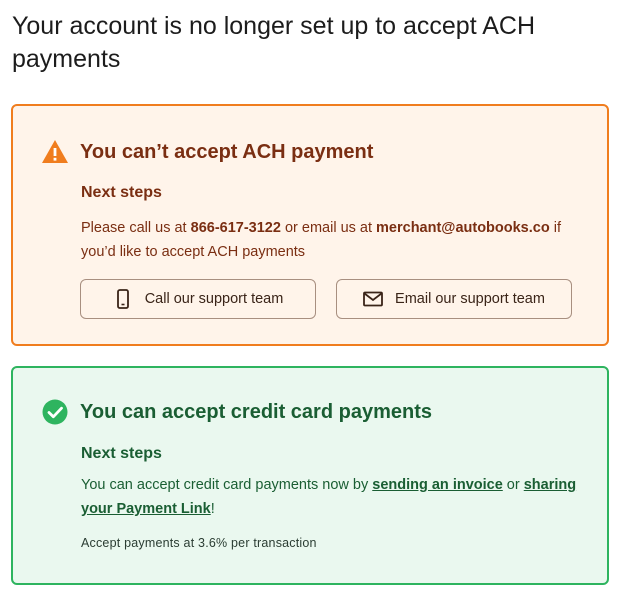 Image resolution: width=621 pixels, height=599 pixels. I want to click on send-invoice-link: sending an invoice, so click(437, 485).